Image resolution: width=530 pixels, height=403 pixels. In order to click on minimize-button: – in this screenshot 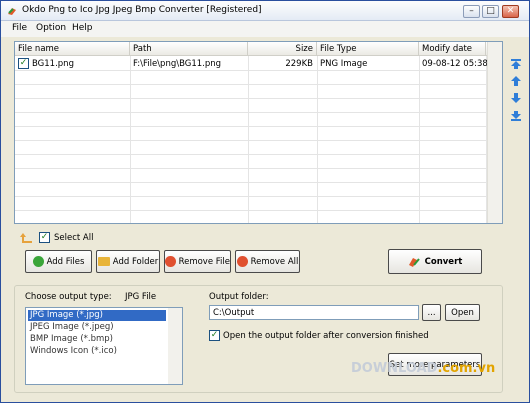, I will do `click(471, 11)`.